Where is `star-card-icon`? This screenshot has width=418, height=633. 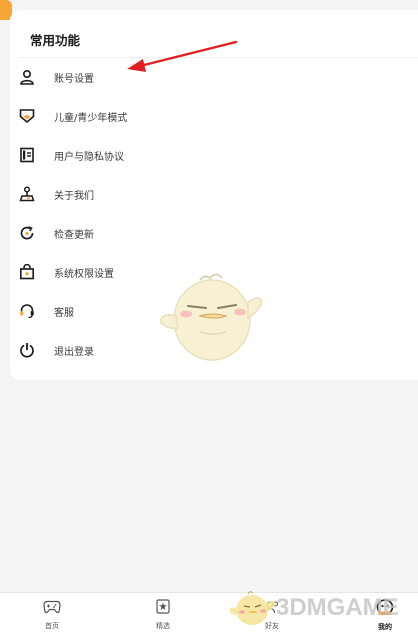
star-card-icon is located at coordinates (163, 608).